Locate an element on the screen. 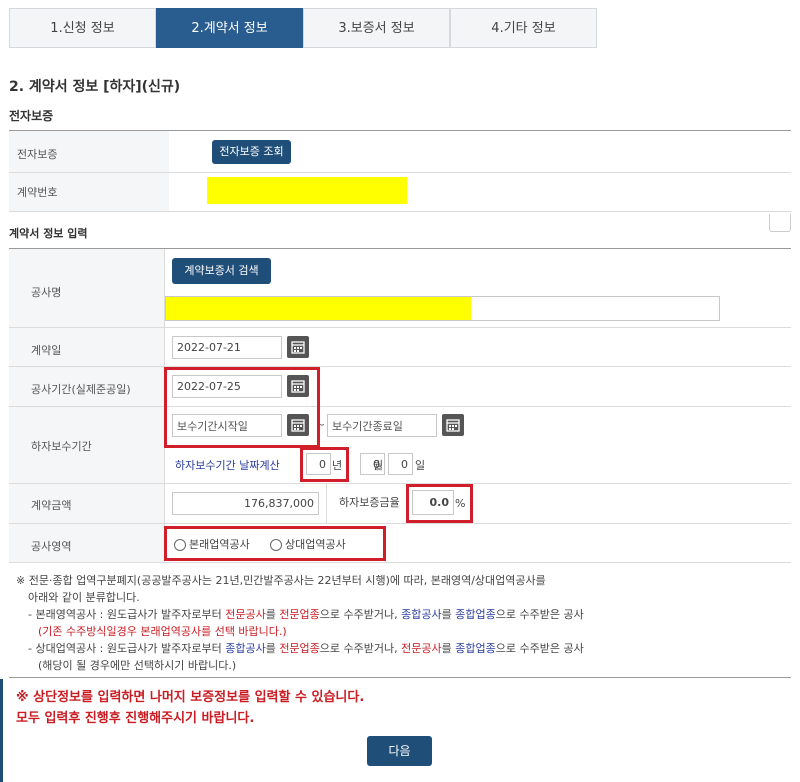  warning-line-1: ※ 상단정보를 입력하면 나머지 보증정보를 입력할 수 있습니다. is located at coordinates (190, 697).